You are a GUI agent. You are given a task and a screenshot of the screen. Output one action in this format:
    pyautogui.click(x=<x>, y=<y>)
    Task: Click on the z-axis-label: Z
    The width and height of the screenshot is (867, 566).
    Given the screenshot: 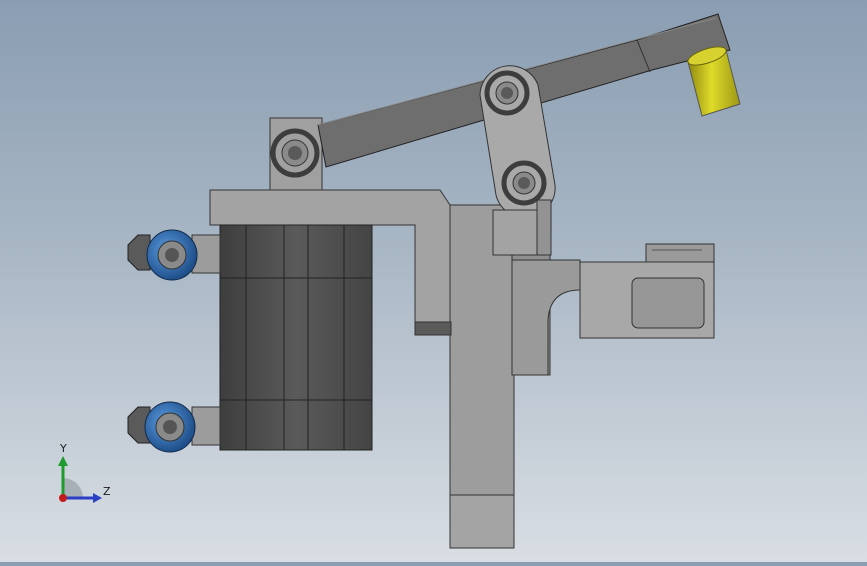 What is the action you would take?
    pyautogui.click(x=107, y=491)
    